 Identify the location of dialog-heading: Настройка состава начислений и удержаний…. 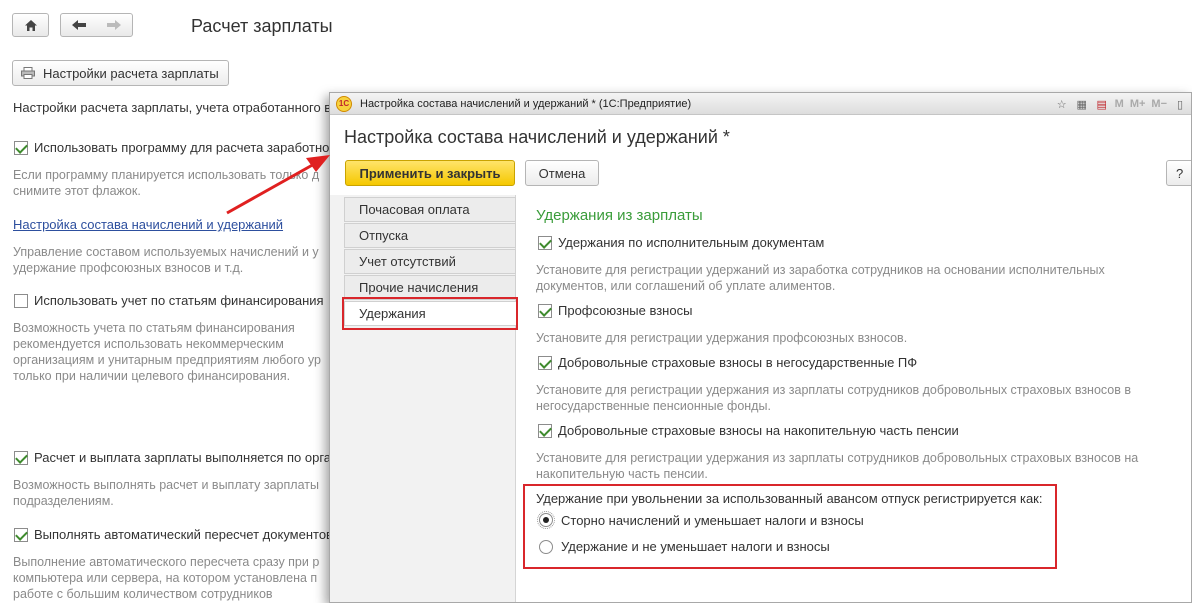
(537, 137).